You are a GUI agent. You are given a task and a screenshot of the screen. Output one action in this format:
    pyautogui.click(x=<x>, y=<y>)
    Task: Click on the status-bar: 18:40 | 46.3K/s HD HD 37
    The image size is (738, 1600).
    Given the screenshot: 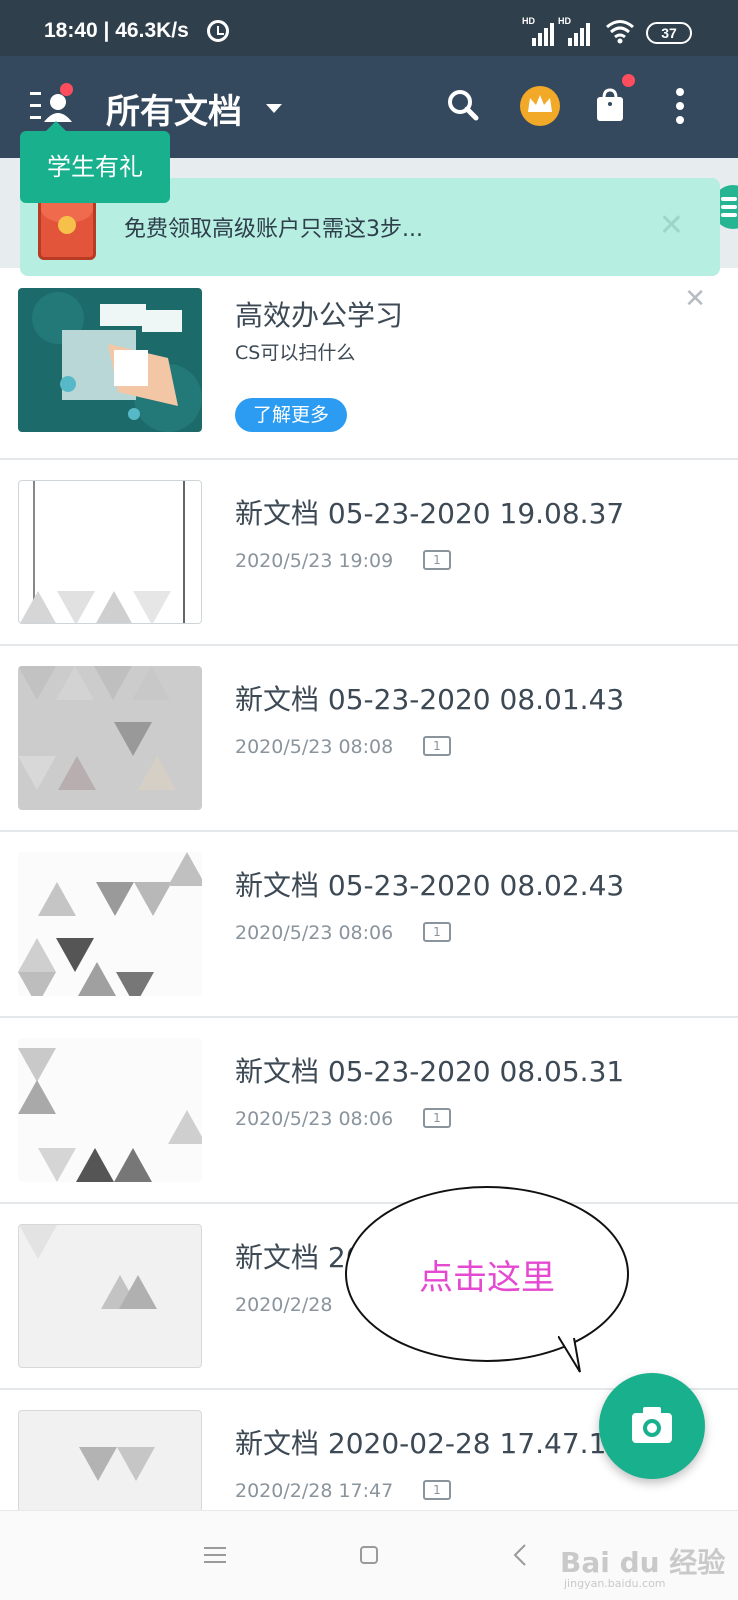 What is the action you would take?
    pyautogui.click(x=369, y=28)
    